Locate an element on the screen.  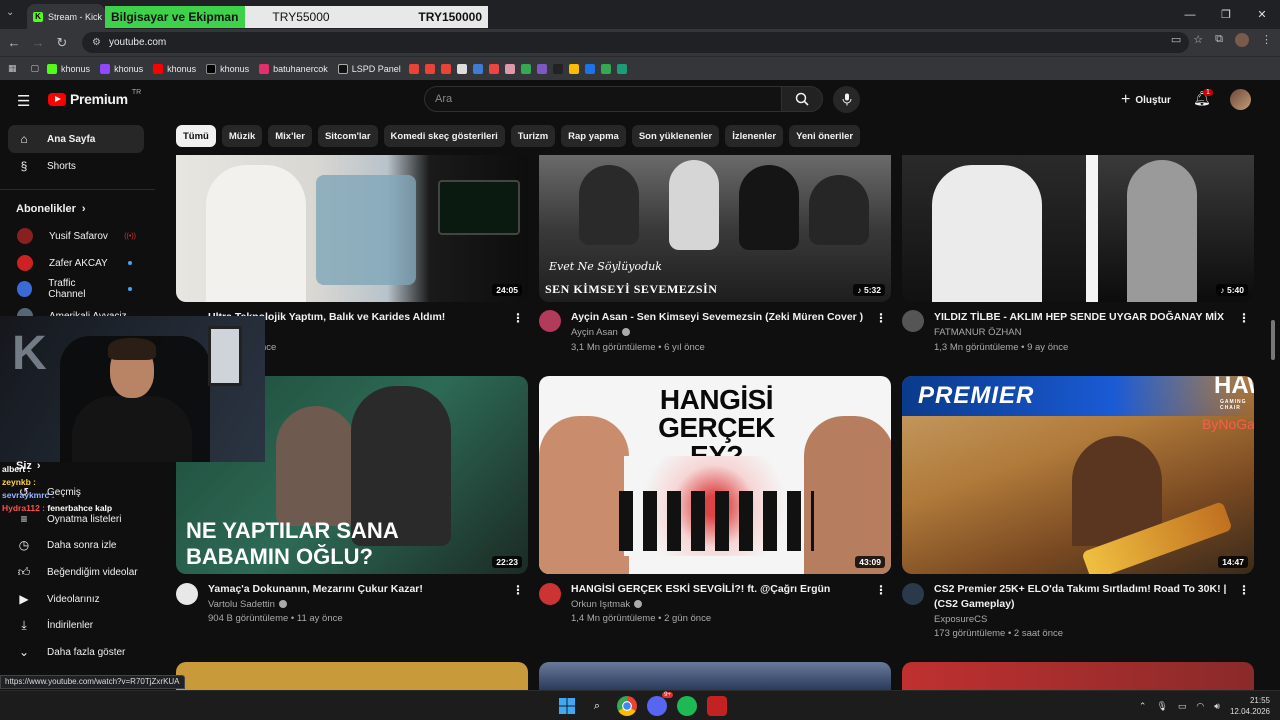
sidebar-item-liked: 👍︎ Beğendiğim videolar is located at coordinates (76, 572).